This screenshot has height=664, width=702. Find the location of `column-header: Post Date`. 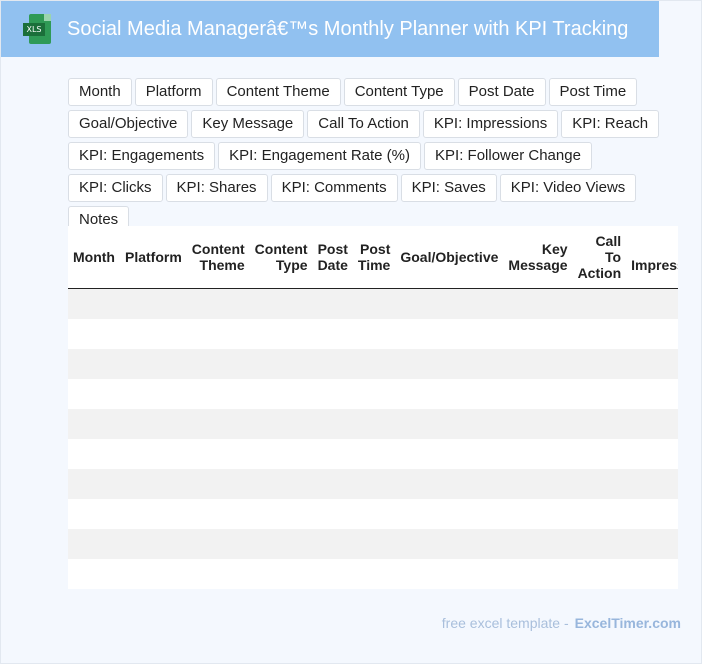

column-header: Post Date is located at coordinates (332, 257).